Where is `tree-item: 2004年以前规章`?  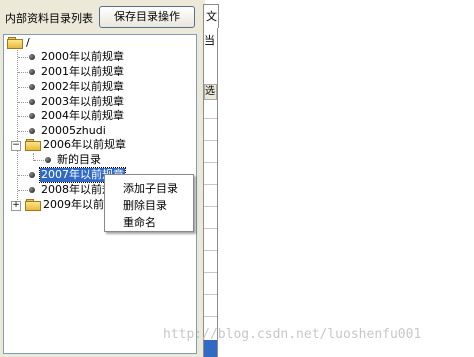
tree-item: 2004年以前规章 is located at coordinates (96, 116).